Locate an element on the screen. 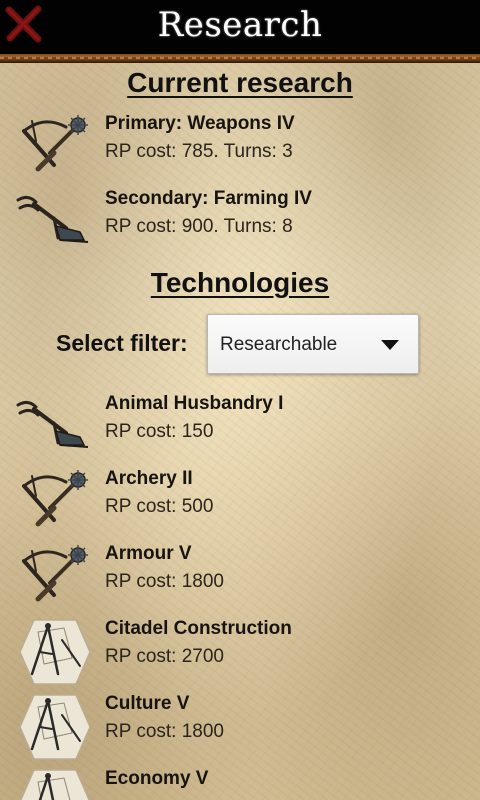 The image size is (480, 800). tech-name: Economy V is located at coordinates (157, 778).